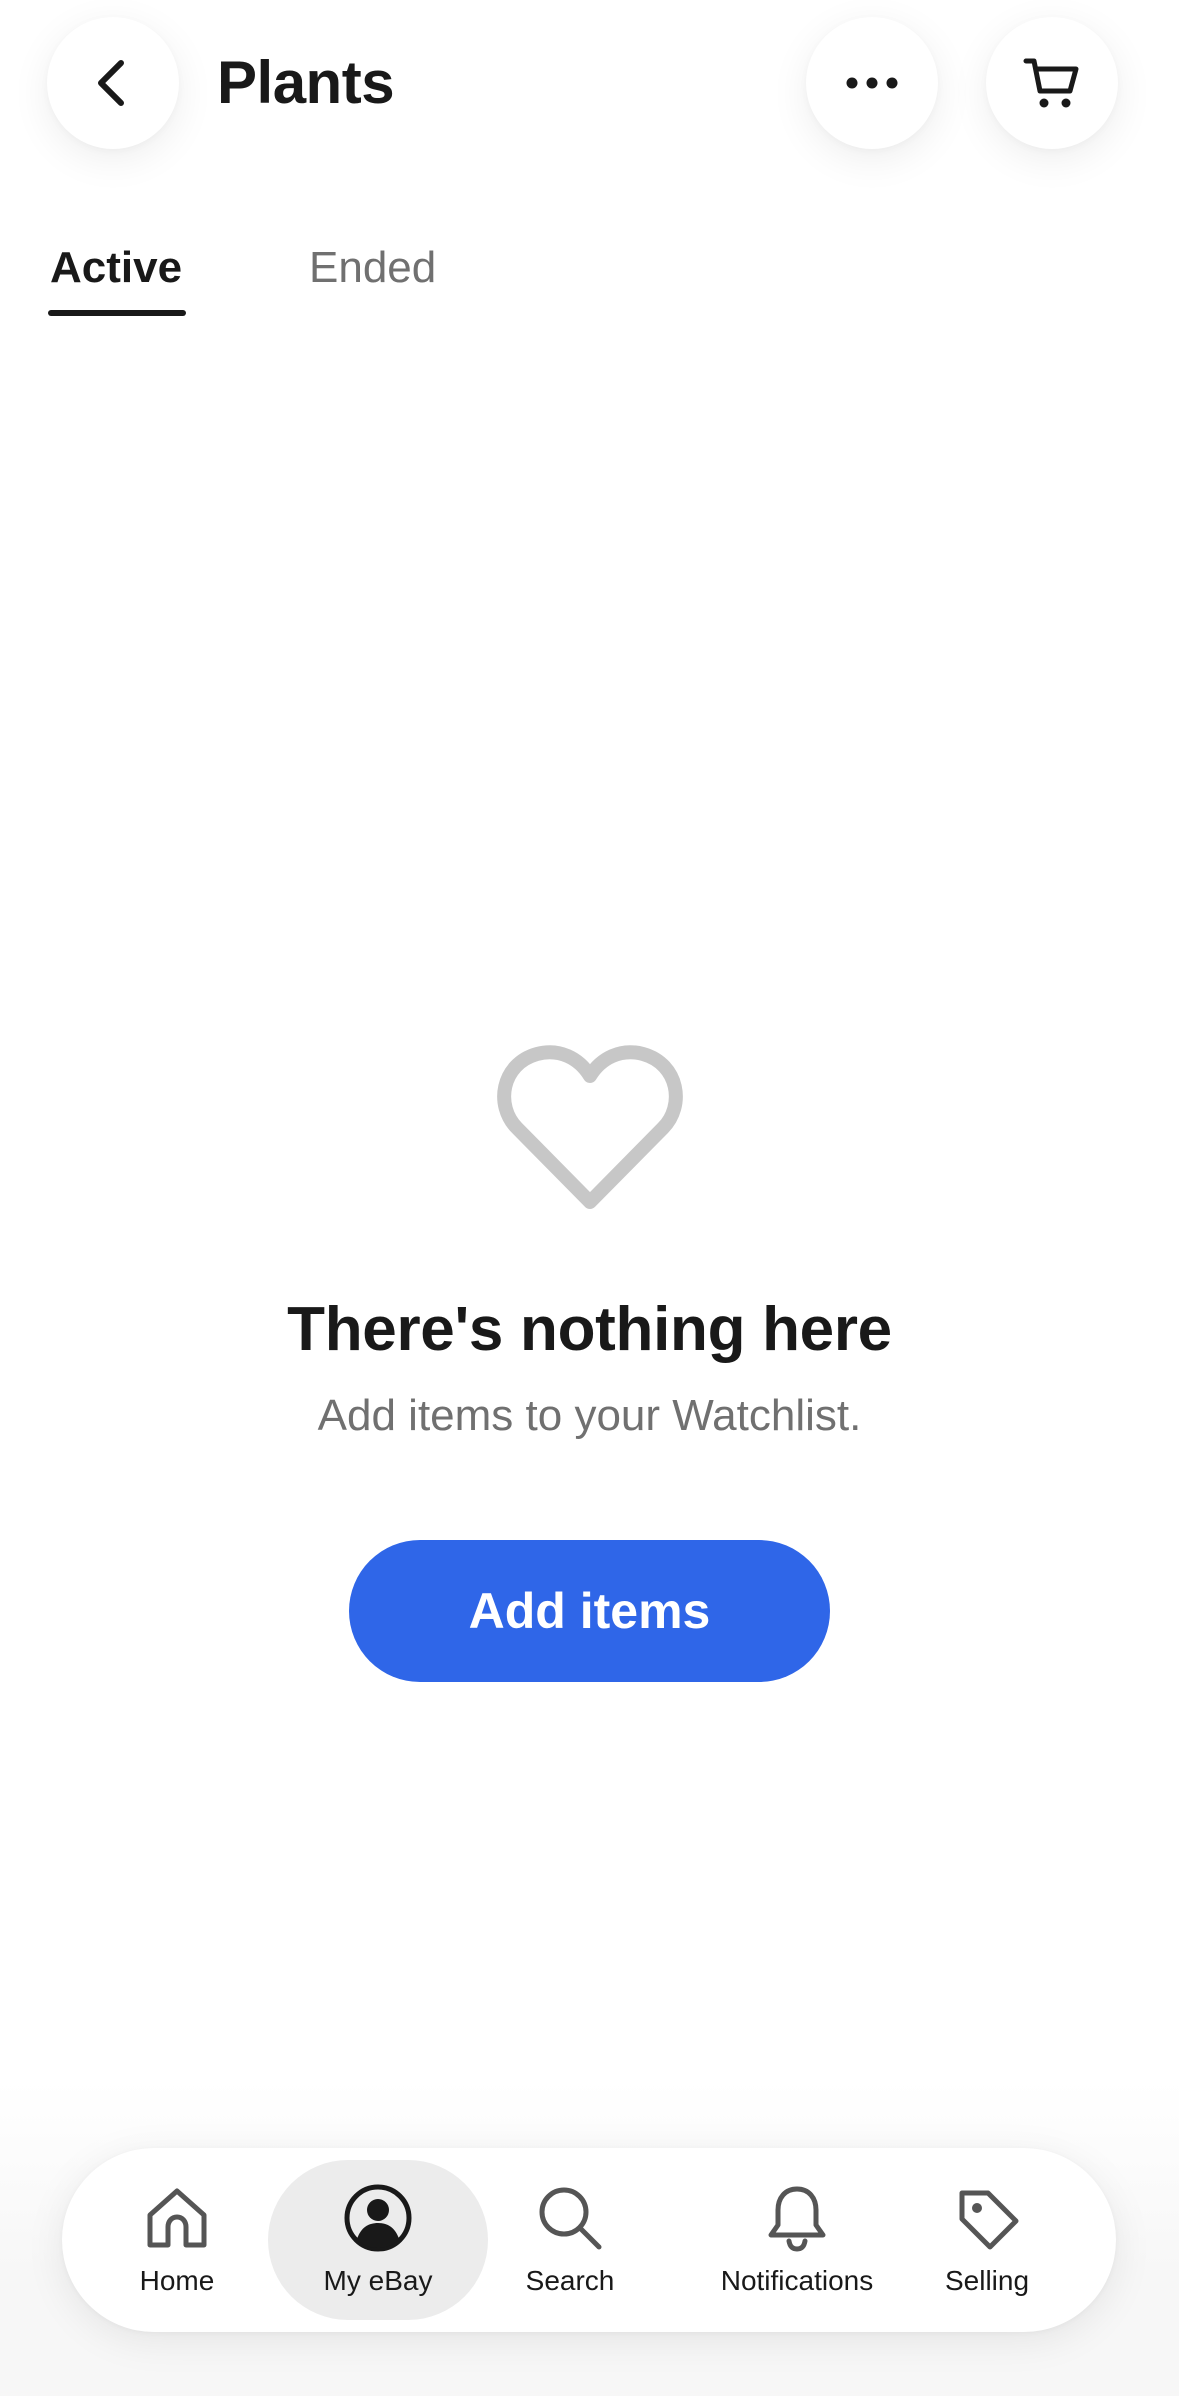 This screenshot has height=2396, width=1179. Describe the element at coordinates (116, 268) in the screenshot. I see `tab-active: Active` at that location.